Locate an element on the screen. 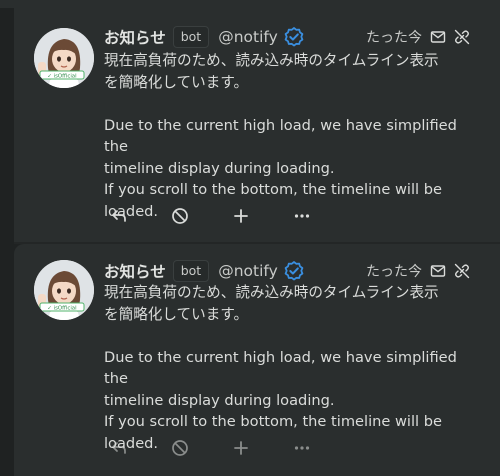  previous-note-edge is located at coordinates (250, 4).